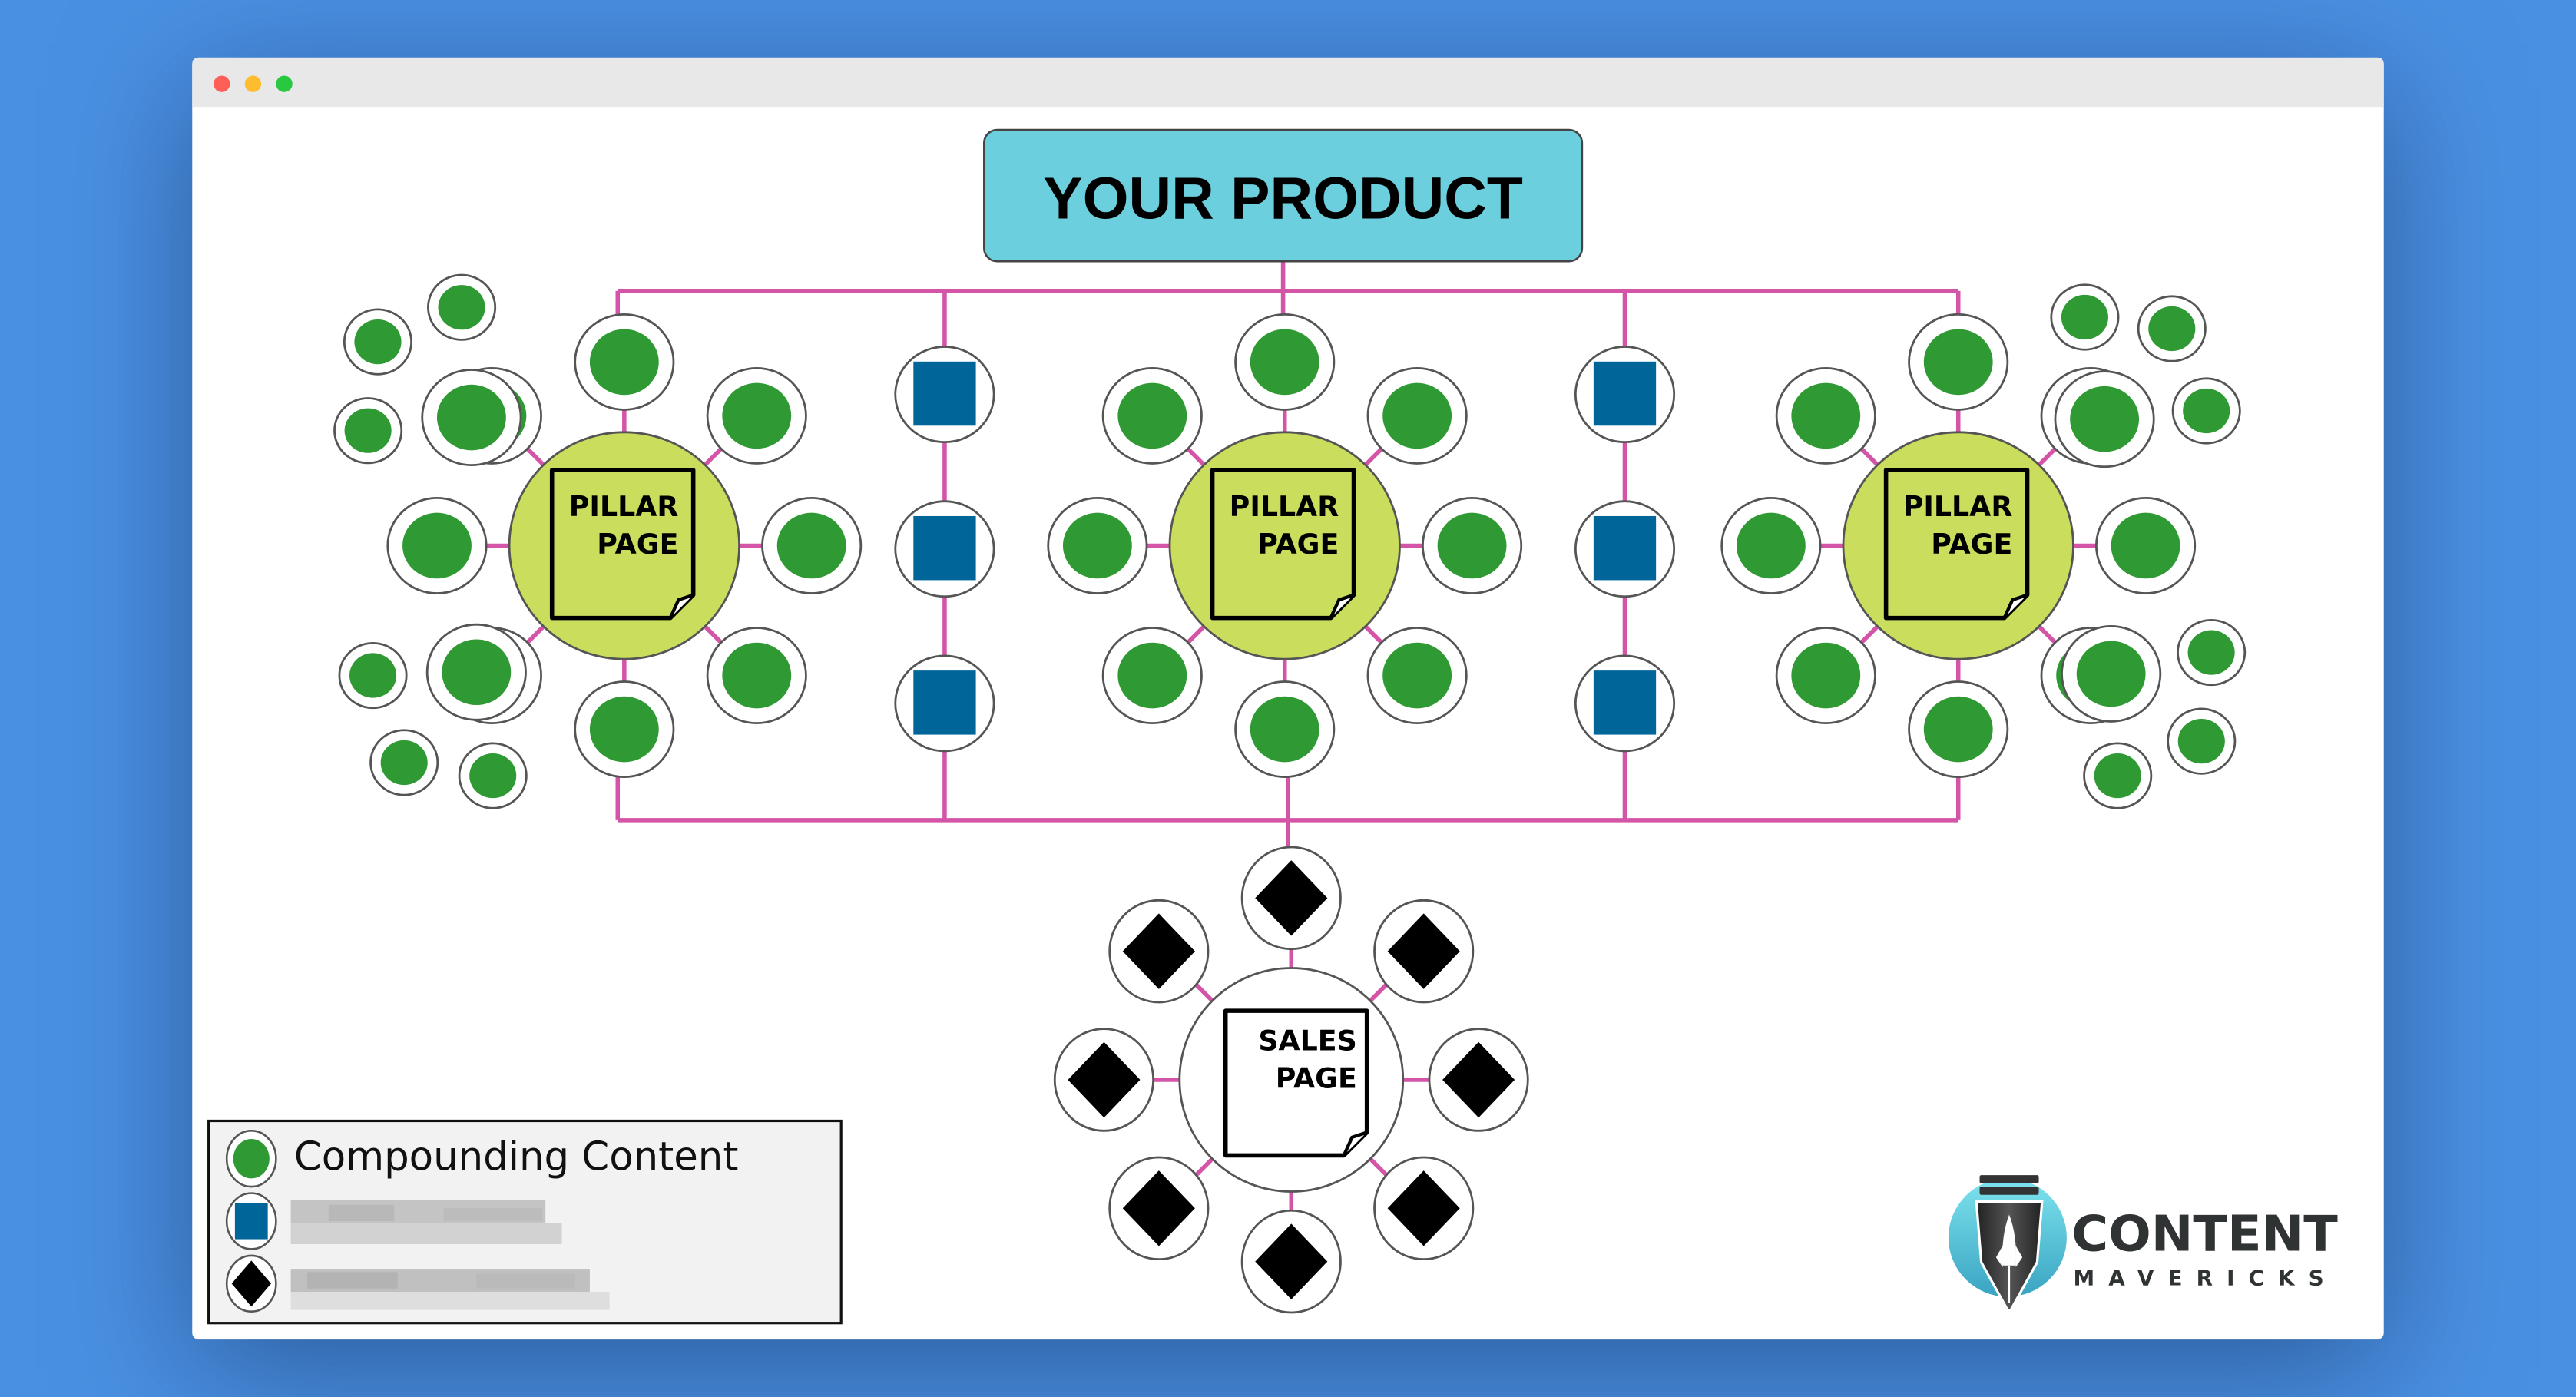 The width and height of the screenshot is (2576, 1397). What do you see at coordinates (2204, 1234) in the screenshot?
I see `logo-wordmark-top: CONTENT` at bounding box center [2204, 1234].